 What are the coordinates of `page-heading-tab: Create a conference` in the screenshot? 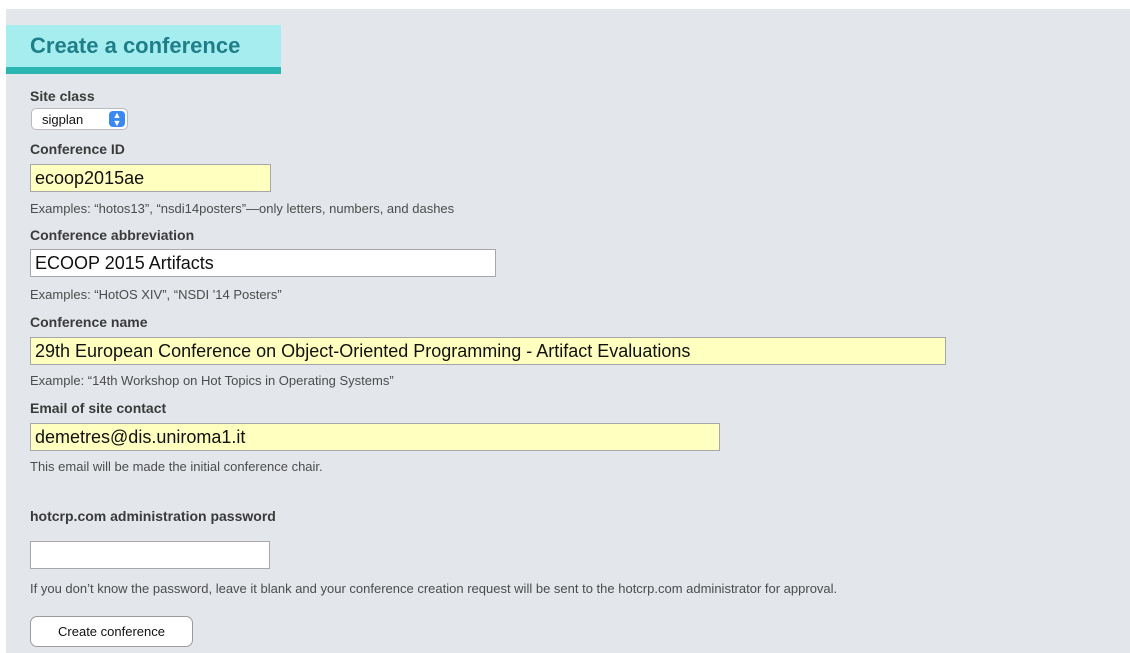 It's located at (143, 49).